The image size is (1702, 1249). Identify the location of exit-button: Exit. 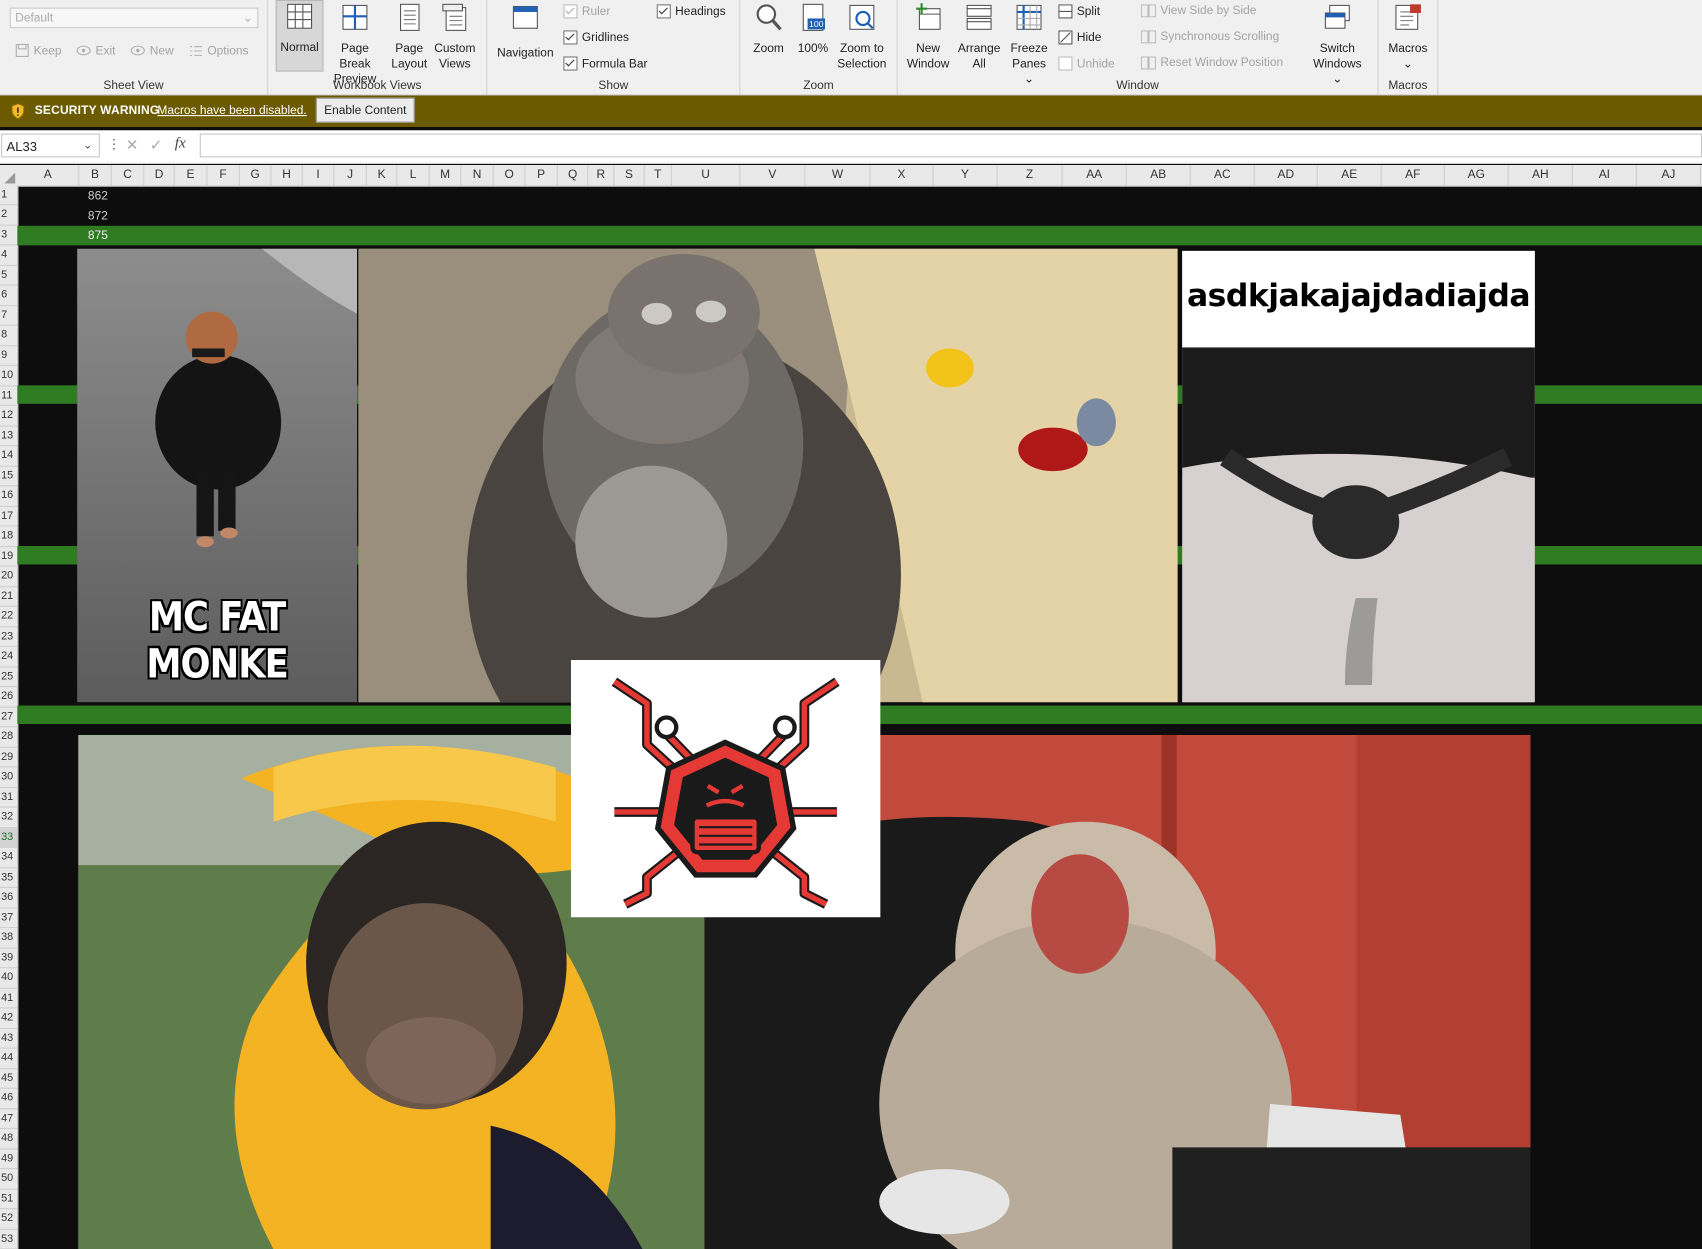
(95, 50).